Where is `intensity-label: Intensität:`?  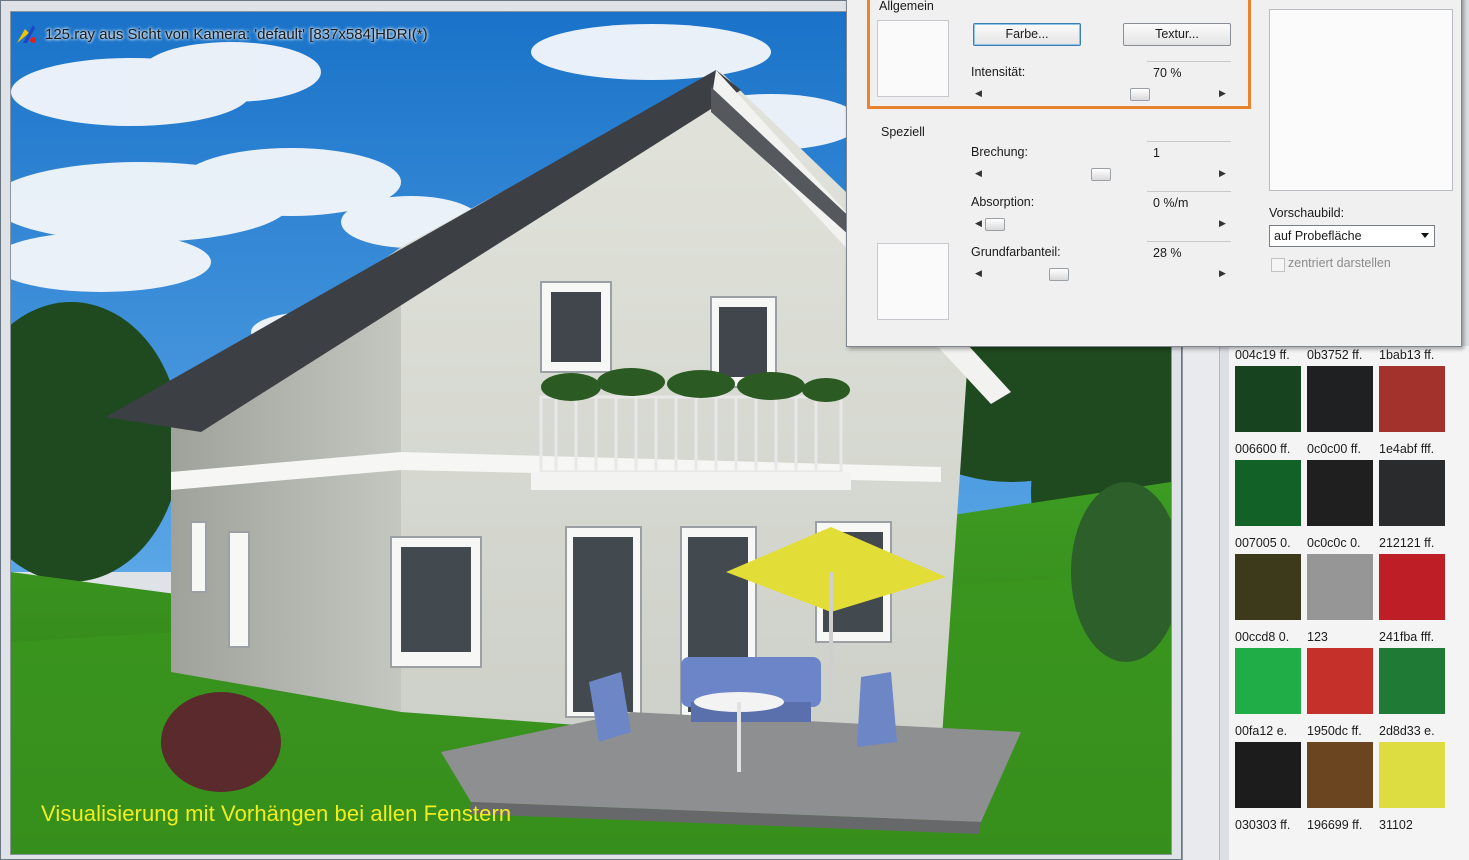 intensity-label: Intensität: is located at coordinates (998, 72).